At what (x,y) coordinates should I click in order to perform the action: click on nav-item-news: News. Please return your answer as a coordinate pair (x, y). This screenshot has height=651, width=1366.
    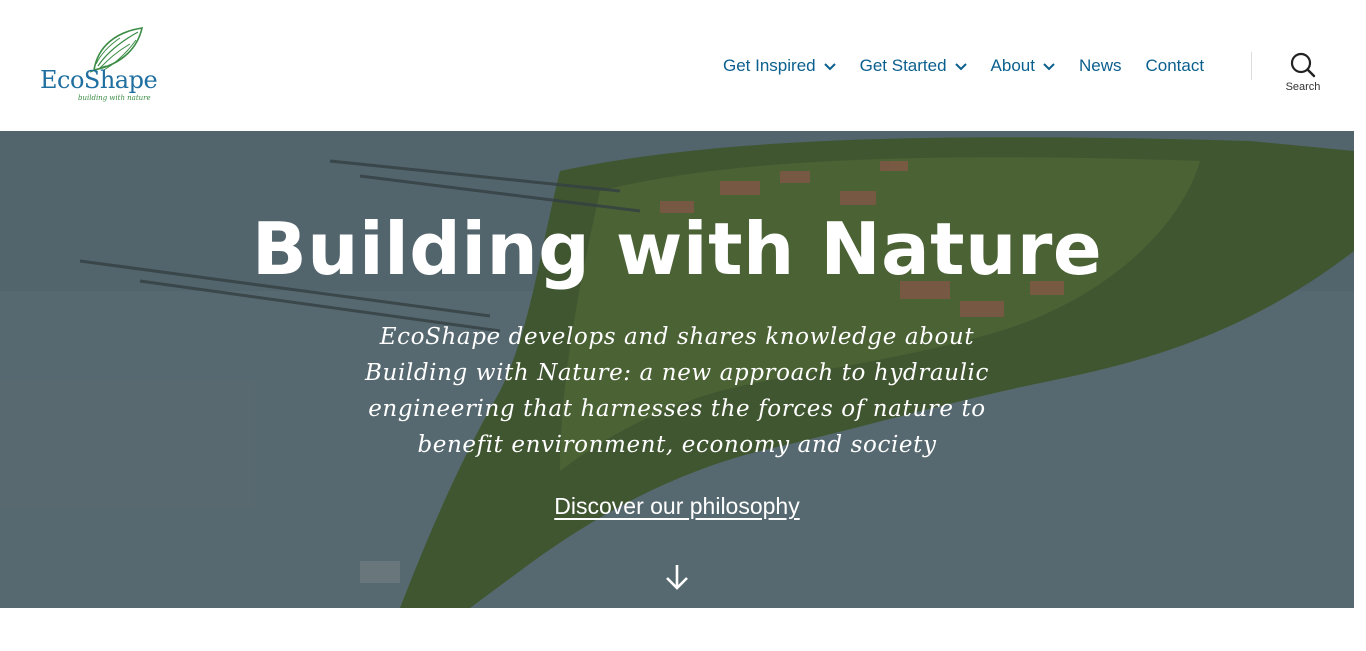
    Looking at the image, I should click on (1100, 66).